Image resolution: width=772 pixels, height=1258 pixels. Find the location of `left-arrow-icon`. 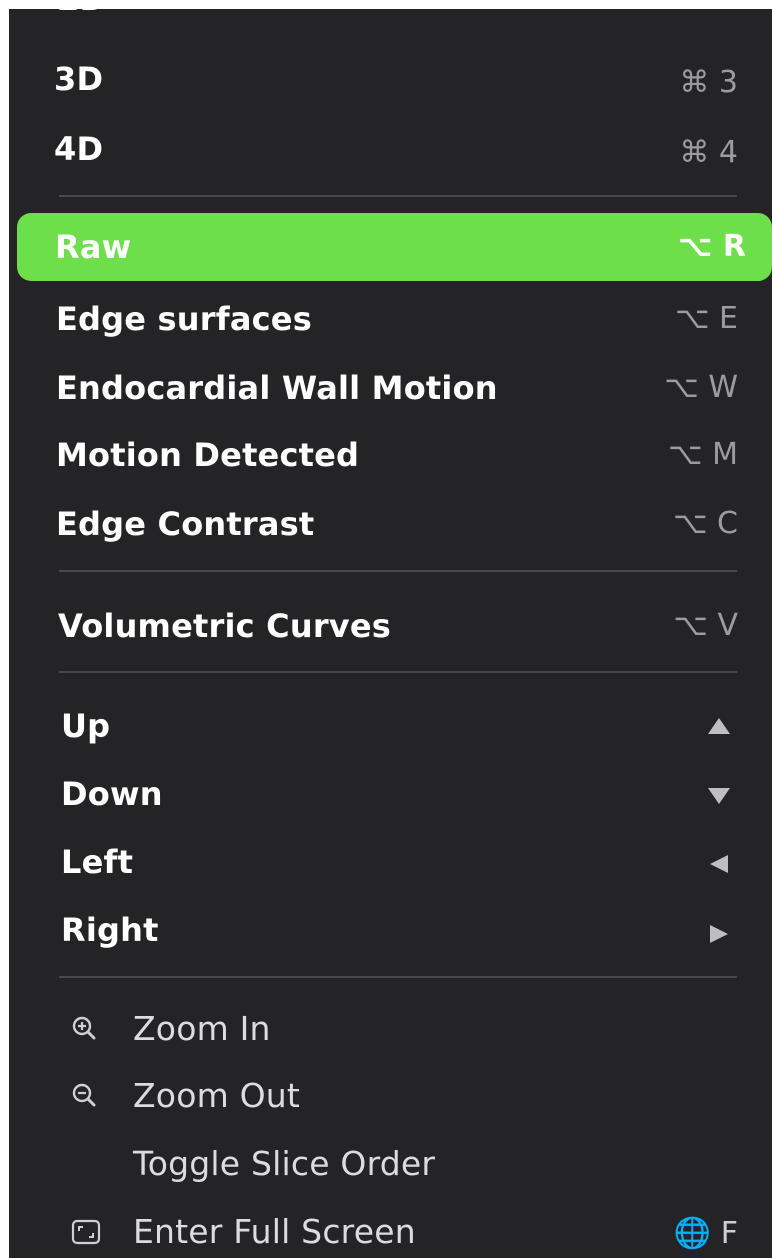

left-arrow-icon is located at coordinates (719, 864).